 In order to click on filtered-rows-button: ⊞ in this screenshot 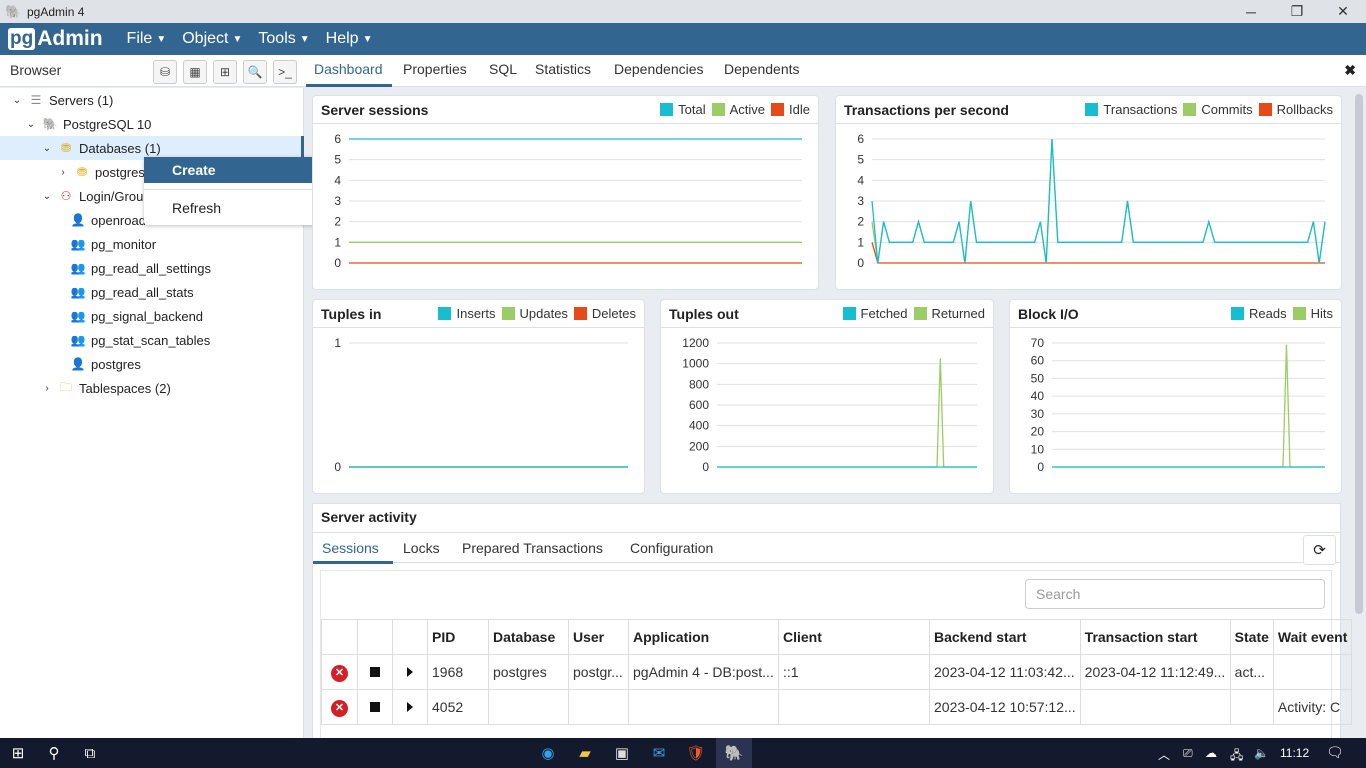, I will do `click(225, 72)`.